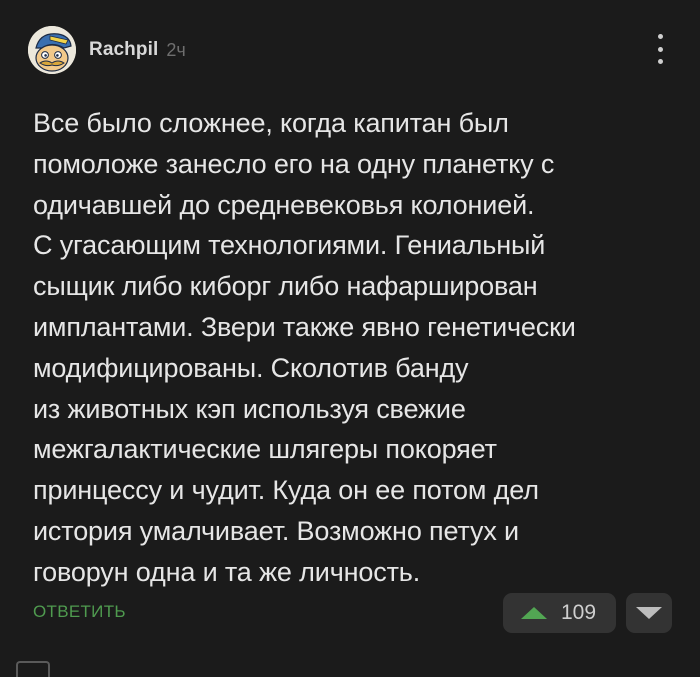 The height and width of the screenshot is (677, 700). I want to click on next-comment-edge, so click(33, 669).